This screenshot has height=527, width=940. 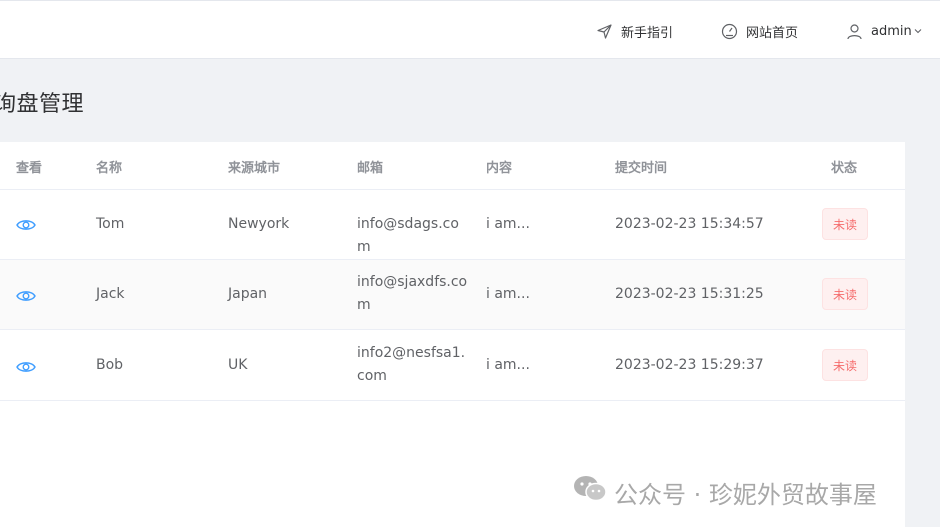 I want to click on user-icon, so click(x=854, y=31).